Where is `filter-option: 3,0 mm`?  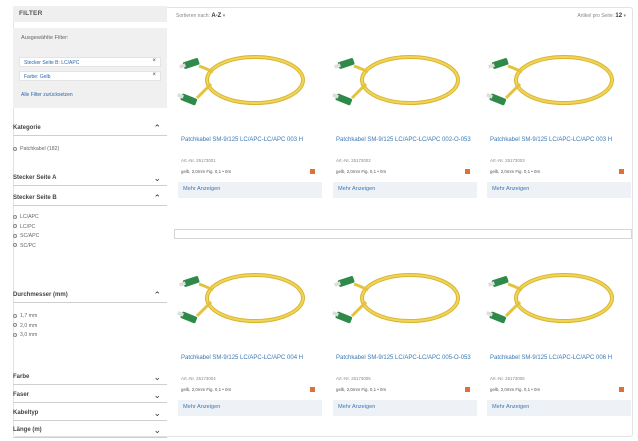 filter-option: 3,0 mm is located at coordinates (90, 337).